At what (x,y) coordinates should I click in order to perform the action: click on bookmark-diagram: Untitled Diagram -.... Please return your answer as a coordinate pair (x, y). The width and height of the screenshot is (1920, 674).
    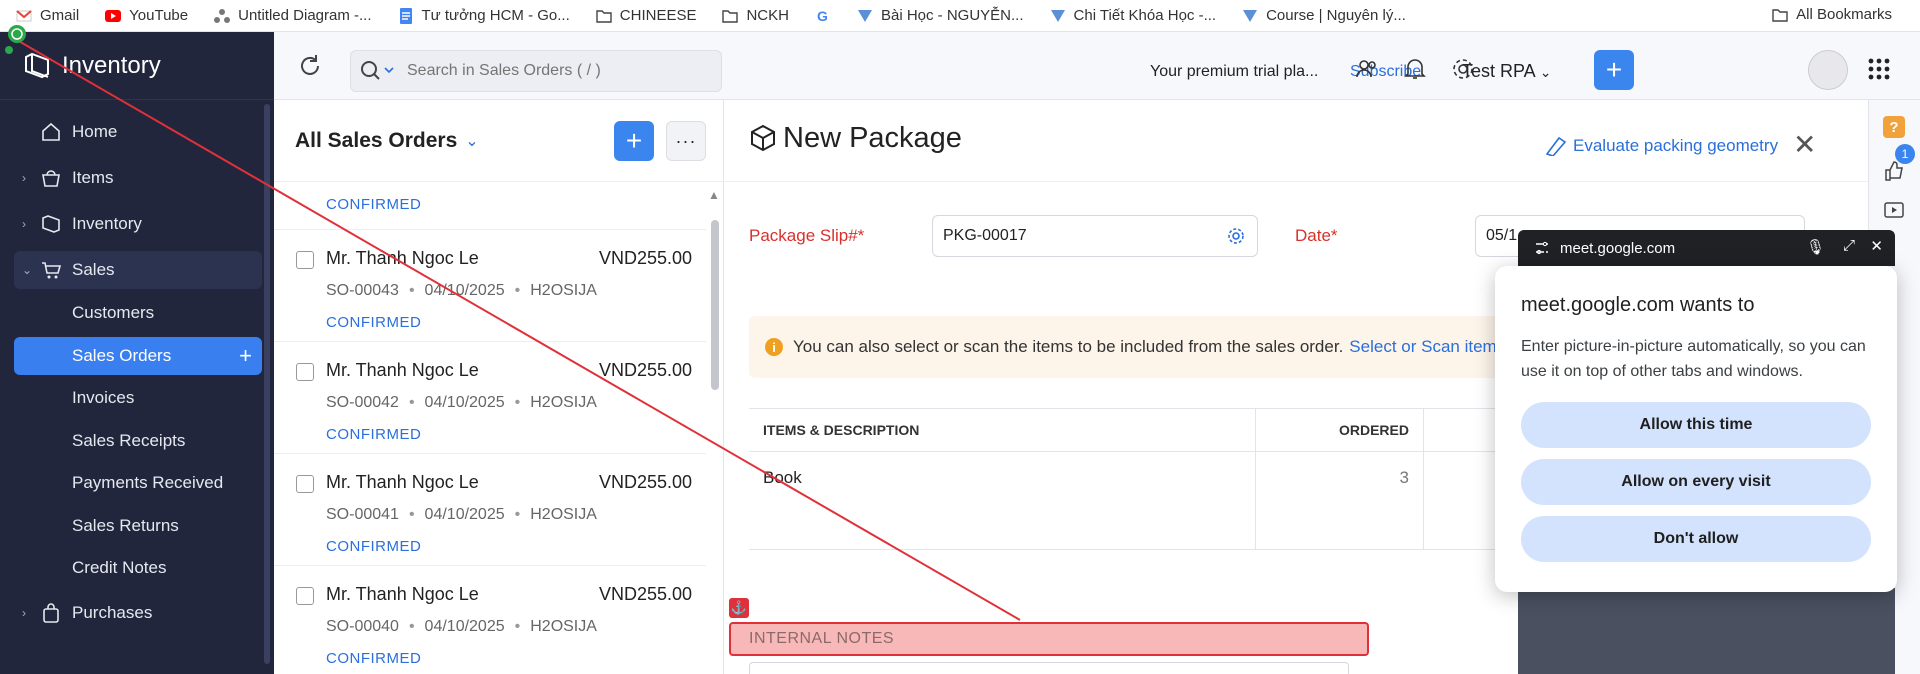
    Looking at the image, I should click on (293, 15).